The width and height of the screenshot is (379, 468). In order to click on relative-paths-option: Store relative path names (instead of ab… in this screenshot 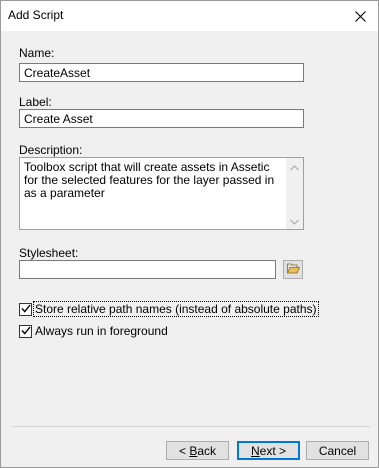, I will do `click(169, 309)`.